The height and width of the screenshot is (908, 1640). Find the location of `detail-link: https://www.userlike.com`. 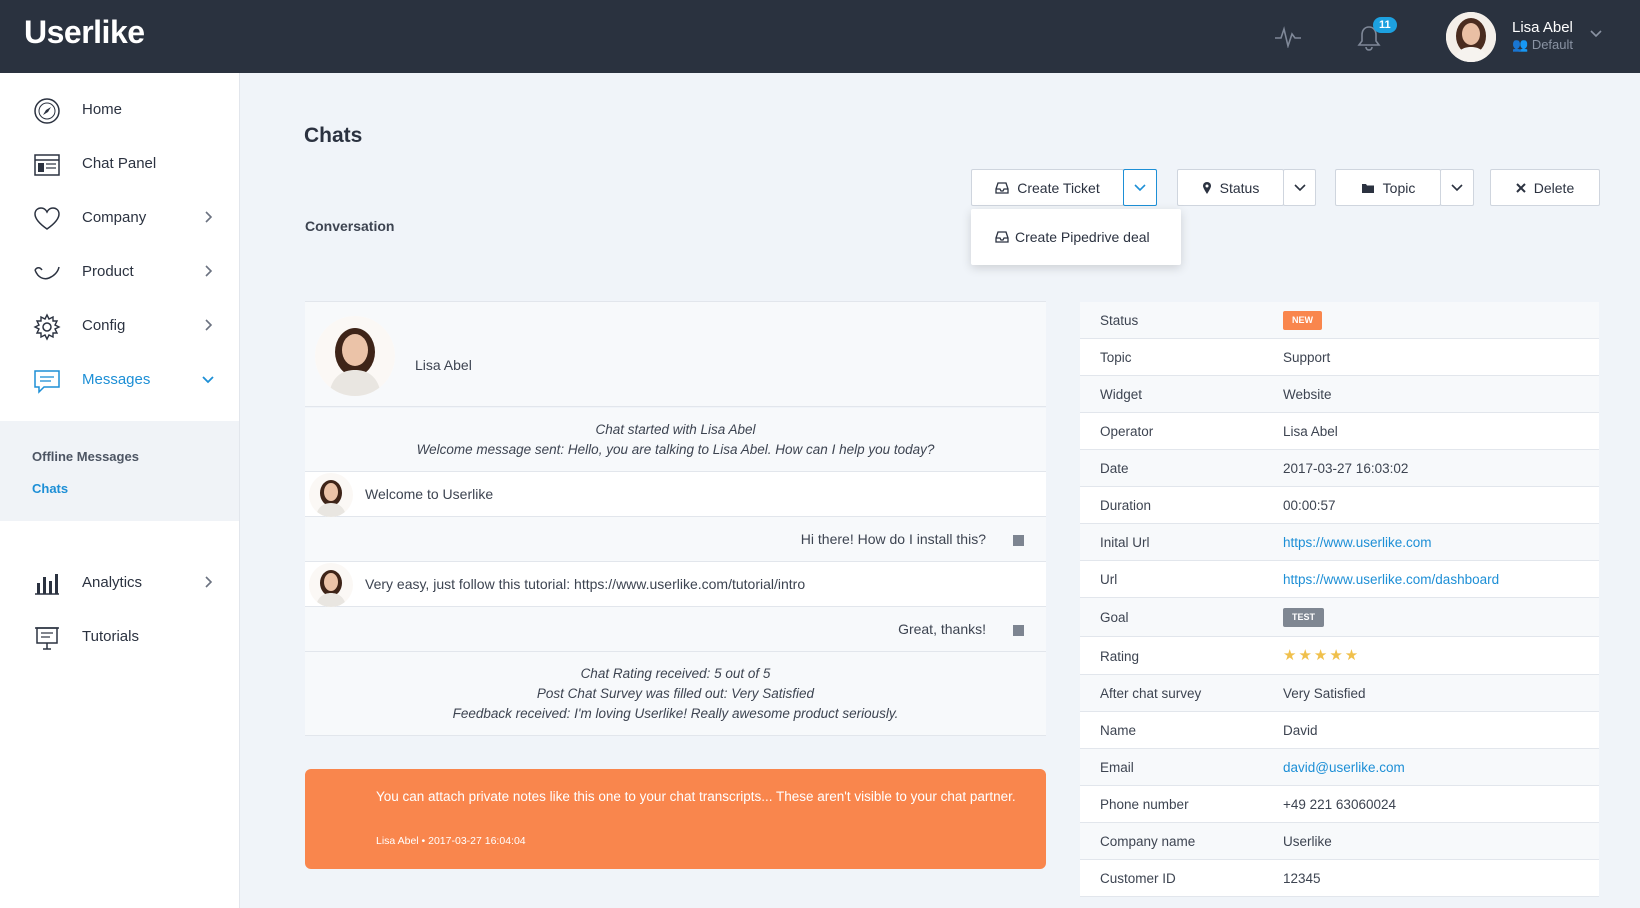

detail-link: https://www.userlike.com is located at coordinates (1357, 542).